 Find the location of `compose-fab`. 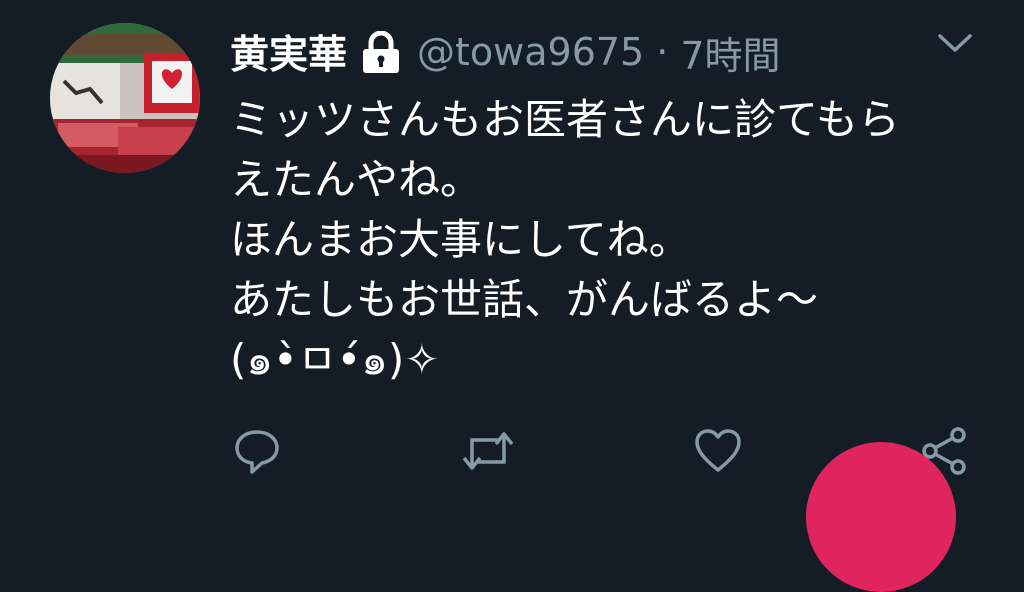

compose-fab is located at coordinates (881, 517).